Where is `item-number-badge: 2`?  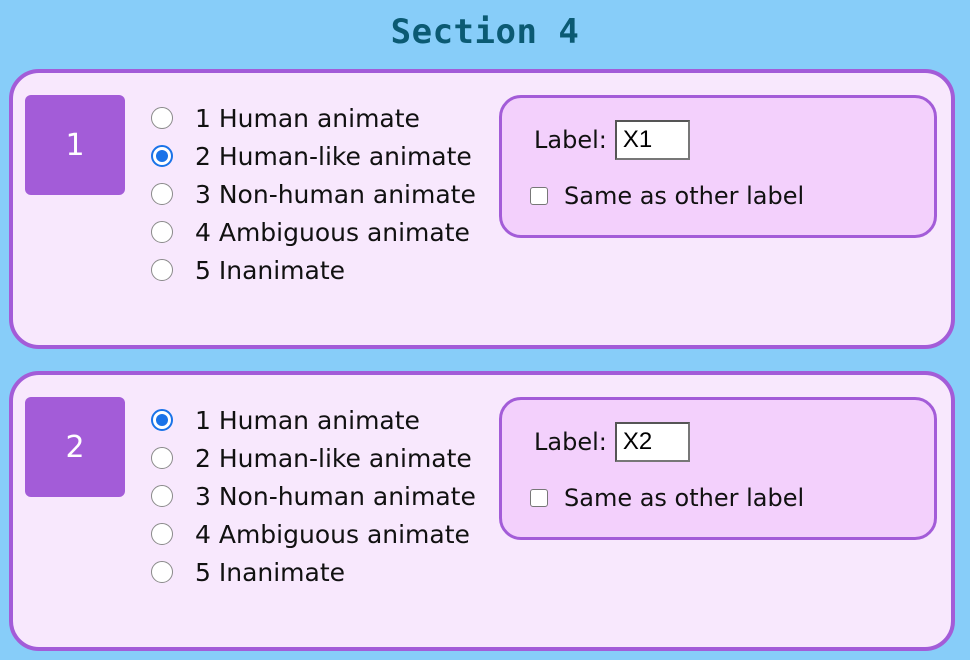
item-number-badge: 2 is located at coordinates (75, 447).